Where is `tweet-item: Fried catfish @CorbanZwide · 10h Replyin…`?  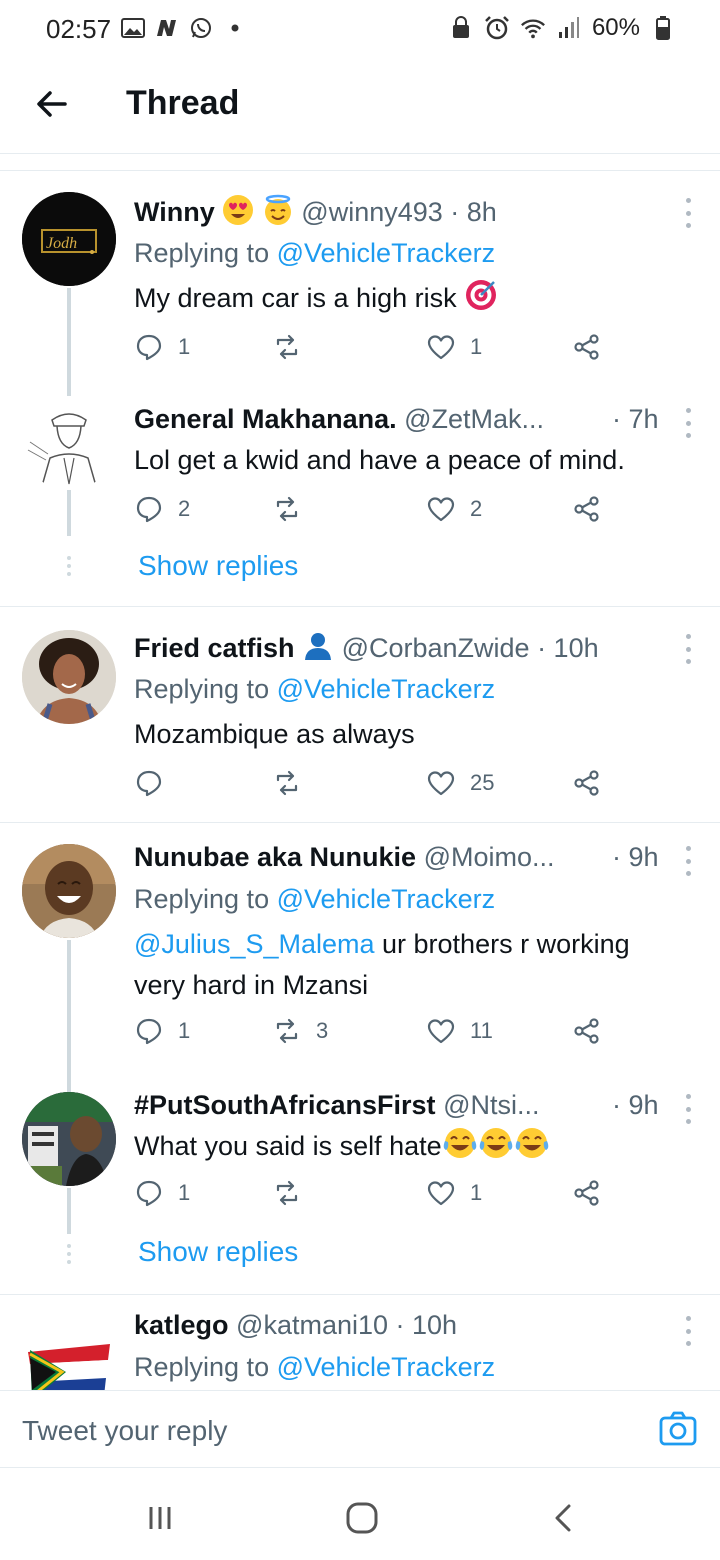 tweet-item: Fried catfish @CorbanZwide · 10h Replyin… is located at coordinates (360, 714).